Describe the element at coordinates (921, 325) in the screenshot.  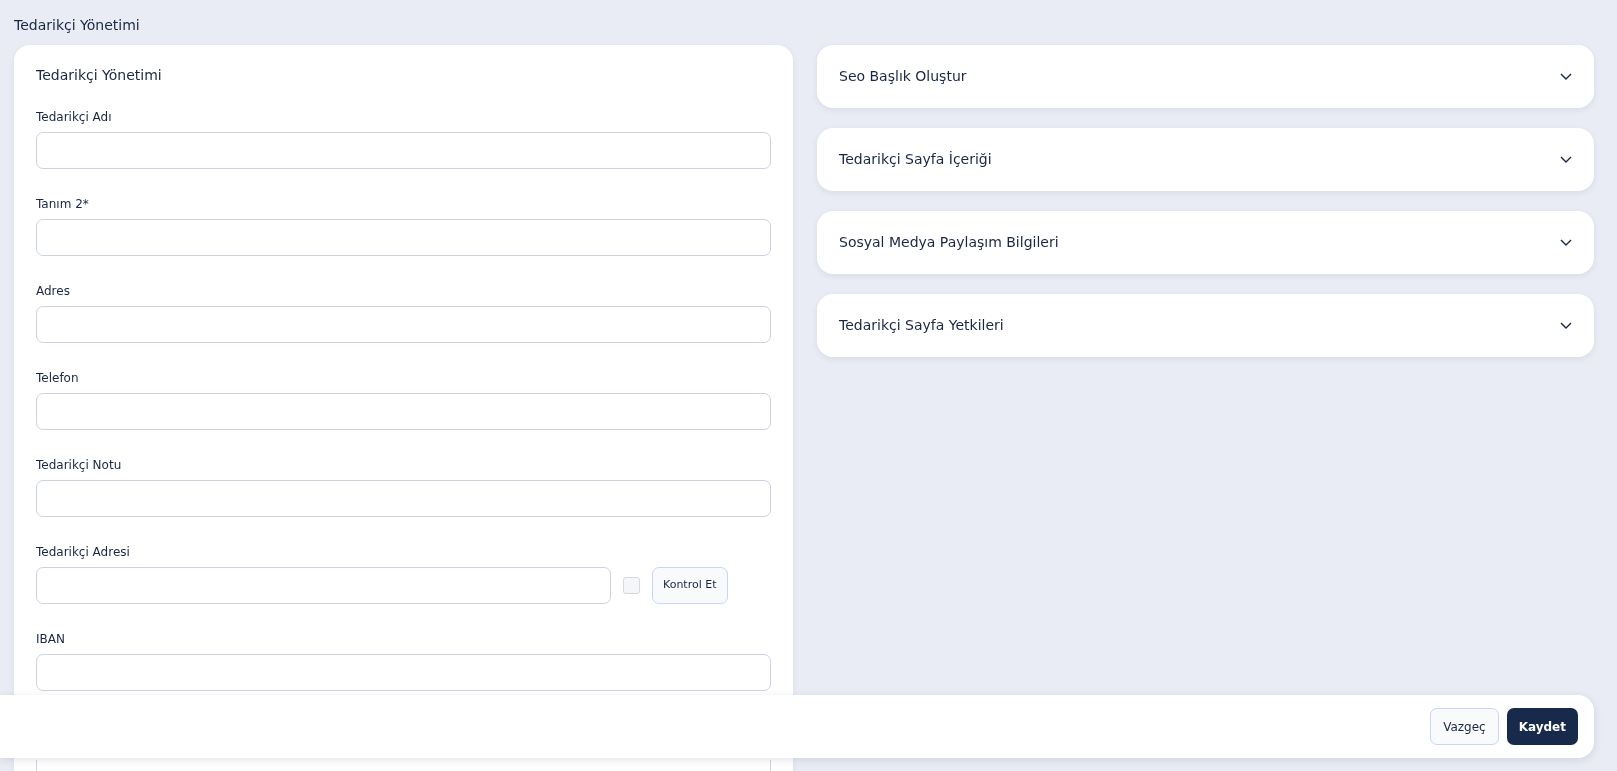
I see `accordion-title: Tedarikçi Sayfa Yetkileri` at that location.